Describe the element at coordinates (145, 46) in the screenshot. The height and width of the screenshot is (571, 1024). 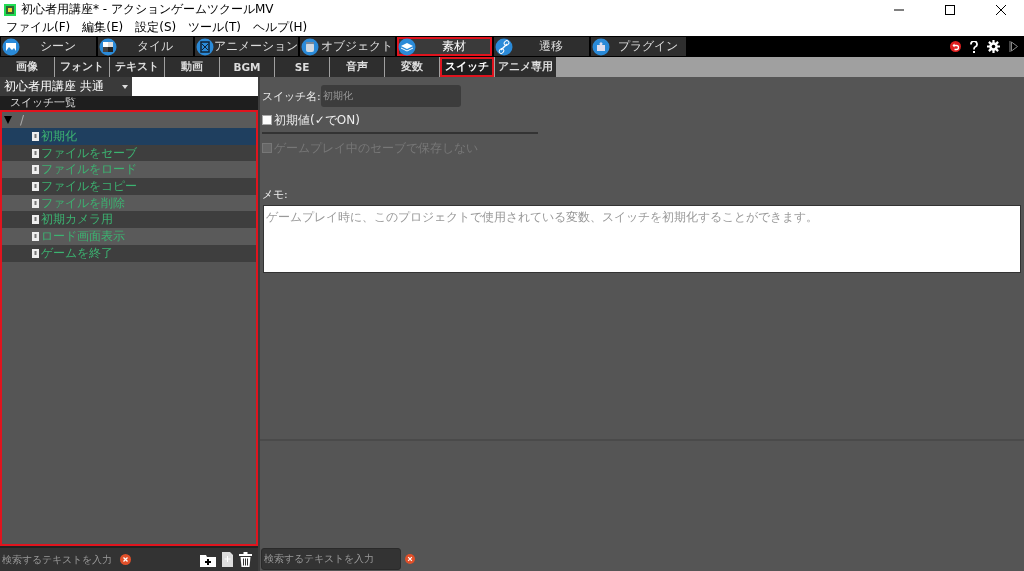
I see `main-tab: タイル` at that location.